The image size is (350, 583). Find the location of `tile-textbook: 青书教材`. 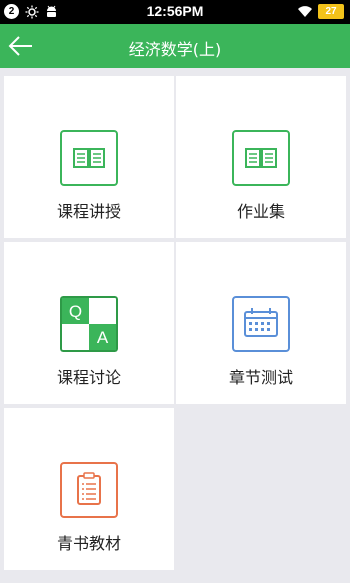

tile-textbook: 青书教材 is located at coordinates (89, 489).